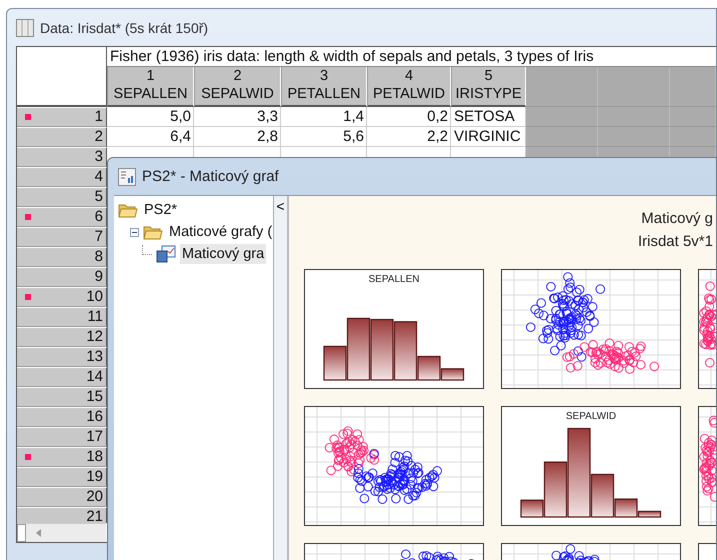 The width and height of the screenshot is (717, 560). What do you see at coordinates (161, 210) in the screenshot?
I see `tree-item: PS2*` at bounding box center [161, 210].